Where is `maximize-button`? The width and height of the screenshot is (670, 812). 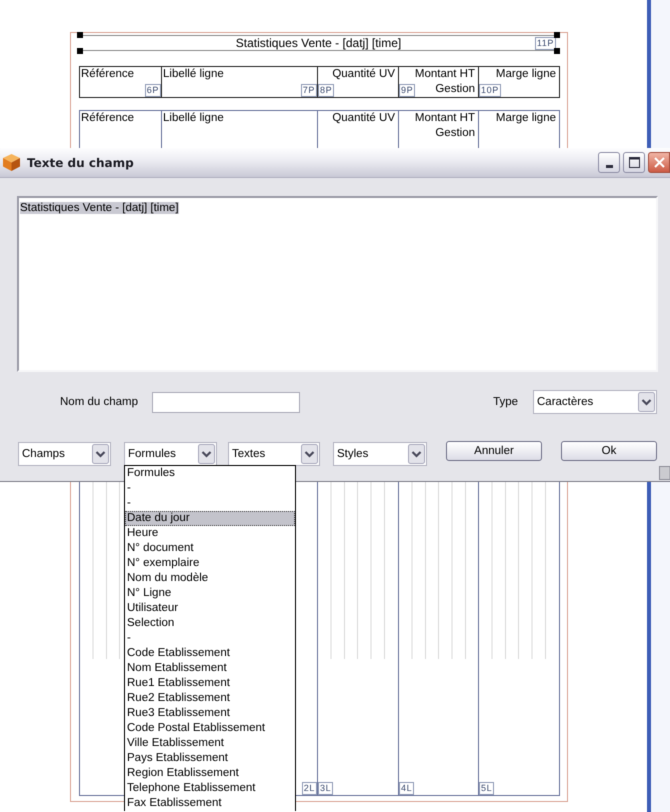 maximize-button is located at coordinates (634, 162).